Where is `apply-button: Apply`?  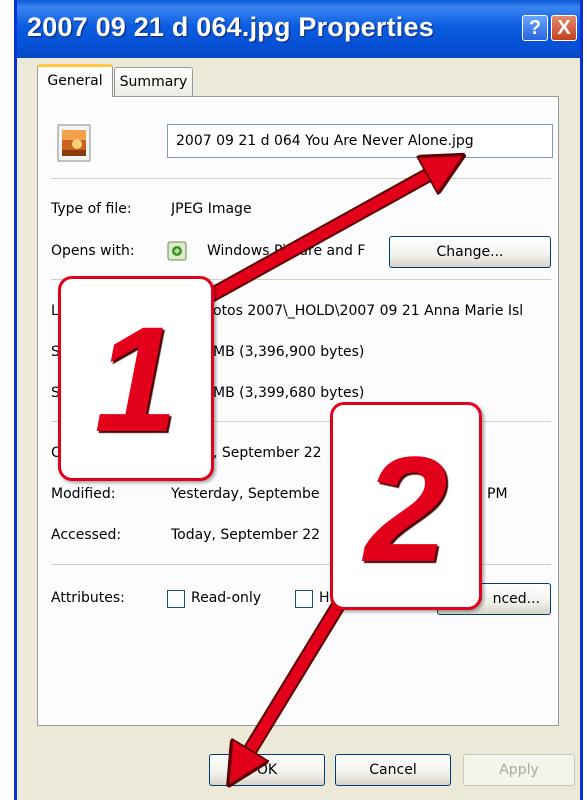
apply-button: Apply is located at coordinates (519, 770).